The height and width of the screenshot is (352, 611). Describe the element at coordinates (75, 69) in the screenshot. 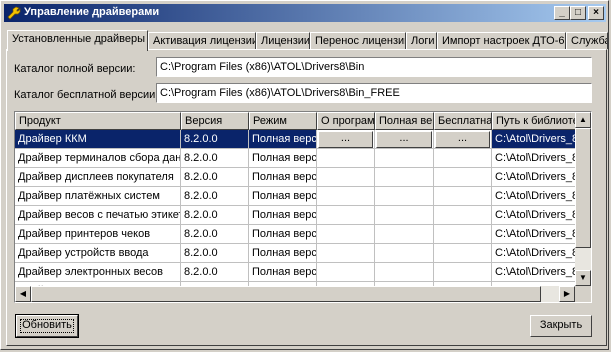

I see `full-catalog-label: Каталог полной версии:` at that location.